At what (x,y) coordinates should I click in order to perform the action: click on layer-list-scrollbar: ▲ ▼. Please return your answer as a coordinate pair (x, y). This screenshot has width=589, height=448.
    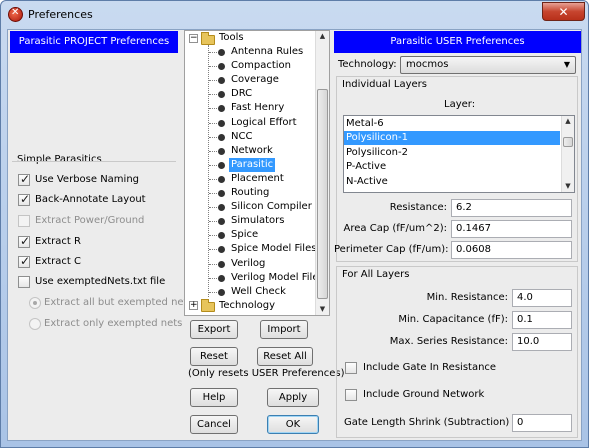
    Looking at the image, I should click on (567, 154).